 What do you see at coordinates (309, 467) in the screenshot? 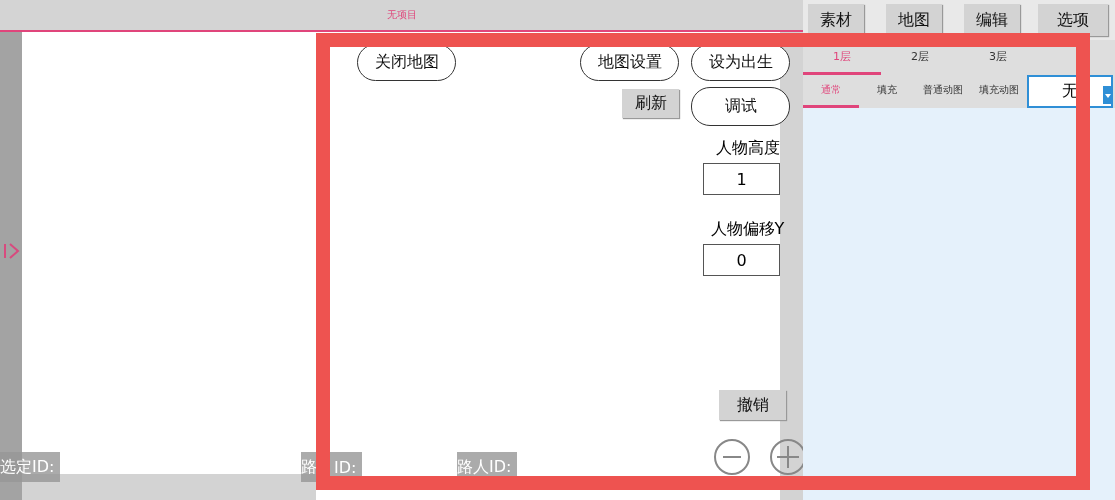
I see `id-label: 路` at bounding box center [309, 467].